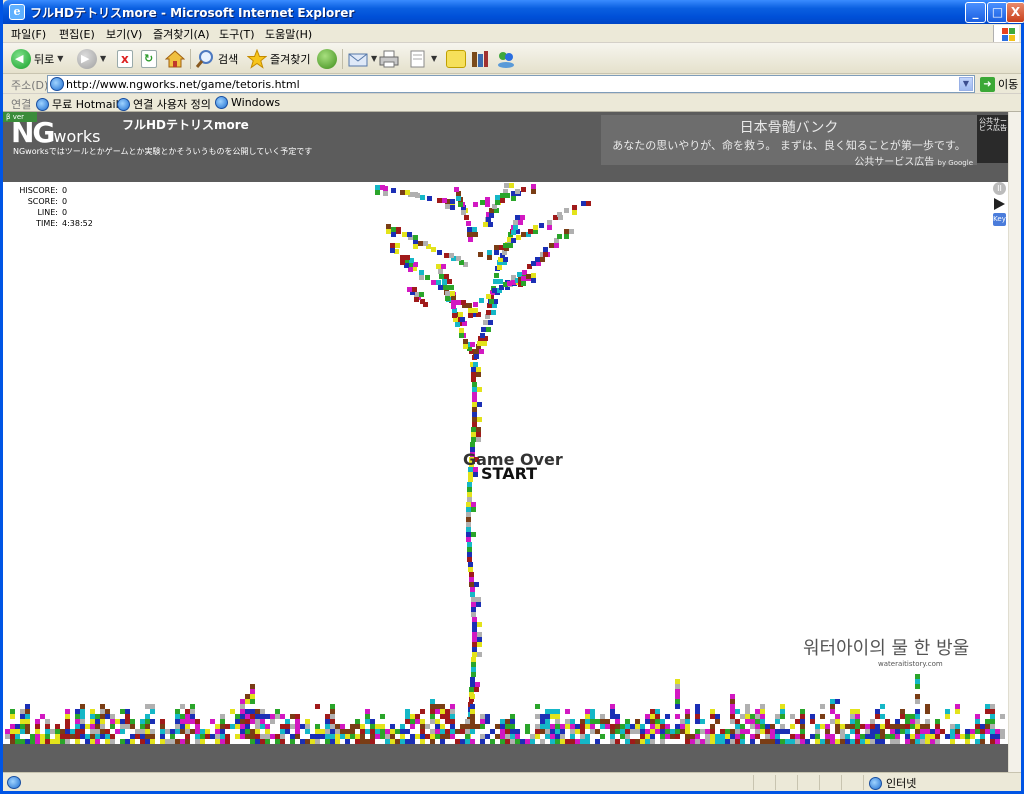 This screenshot has height=794, width=1024. What do you see at coordinates (506, 84) in the screenshot?
I see `address-input` at bounding box center [506, 84].